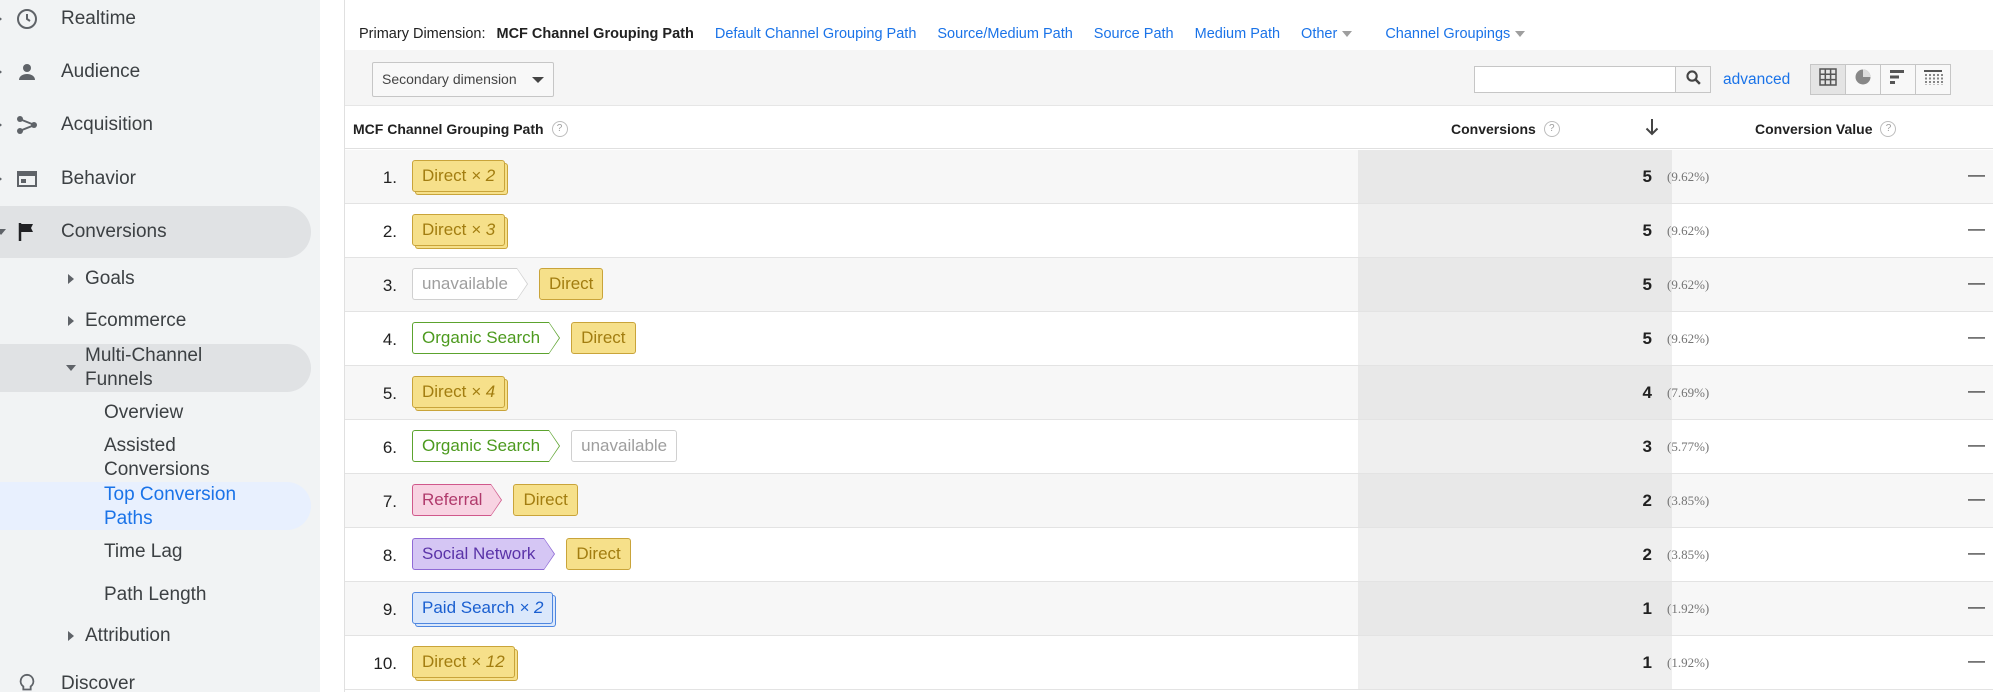  I want to click on table-row: 6. Organic Search unavailable 3 (5.77%) —, so click(1169, 447).